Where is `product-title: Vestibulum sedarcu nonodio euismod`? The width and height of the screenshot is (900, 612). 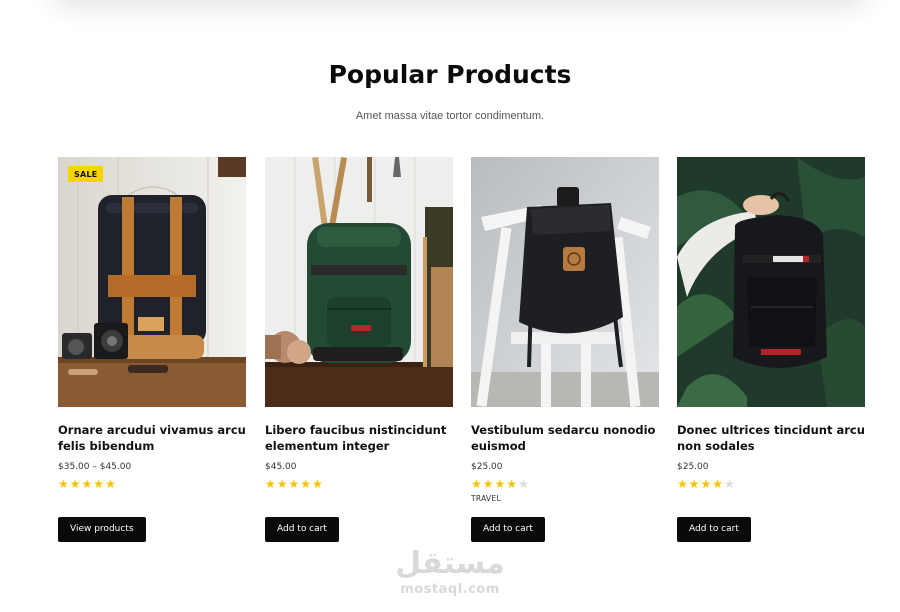 product-title: Vestibulum sedarcu nonodio euismod is located at coordinates (565, 439).